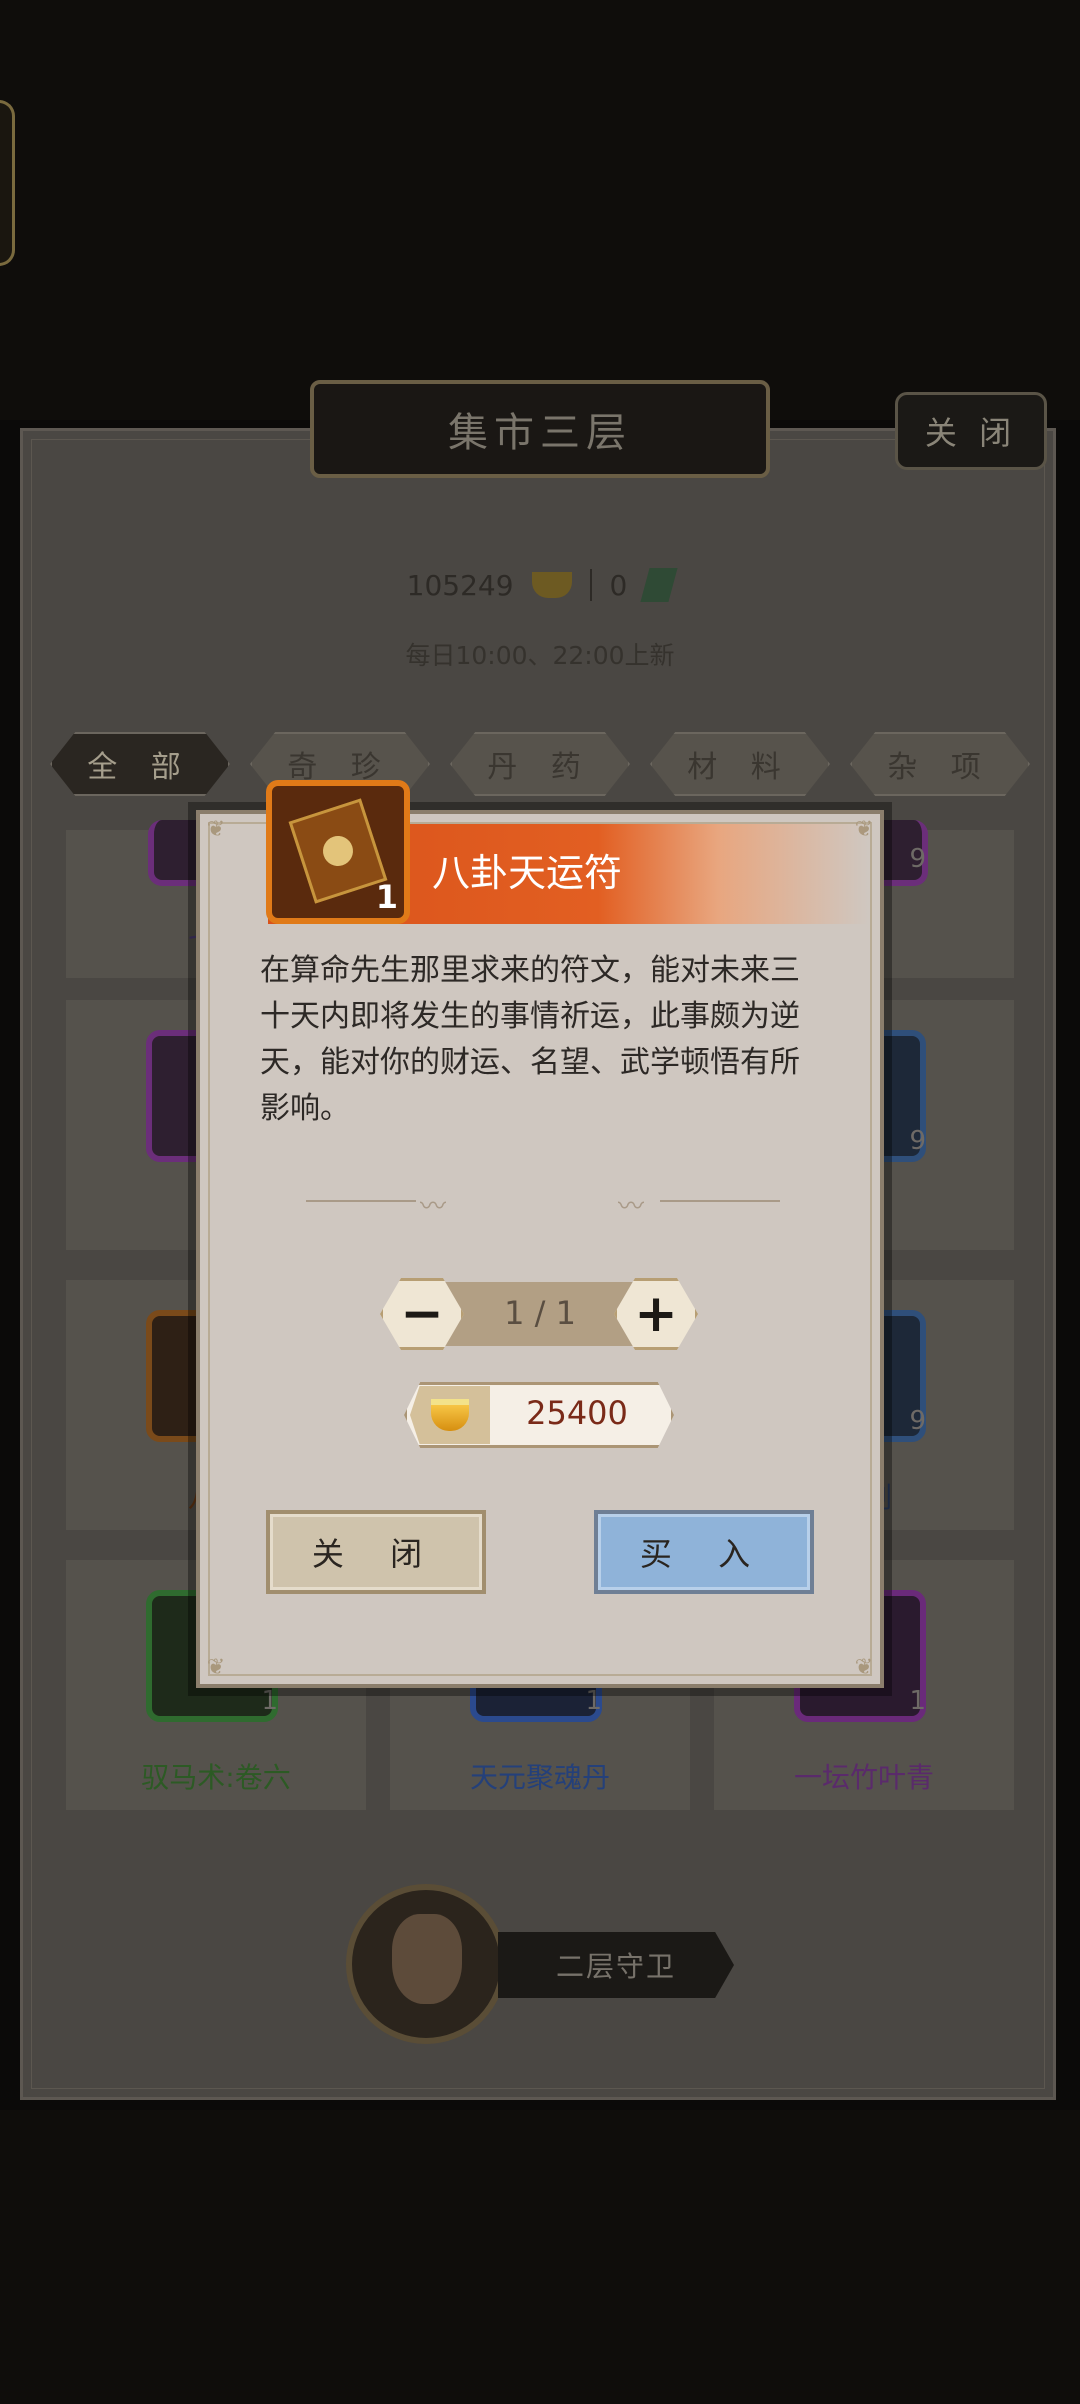 The image size is (1080, 2404). What do you see at coordinates (527, 873) in the screenshot?
I see `item-title: 八卦天运符` at bounding box center [527, 873].